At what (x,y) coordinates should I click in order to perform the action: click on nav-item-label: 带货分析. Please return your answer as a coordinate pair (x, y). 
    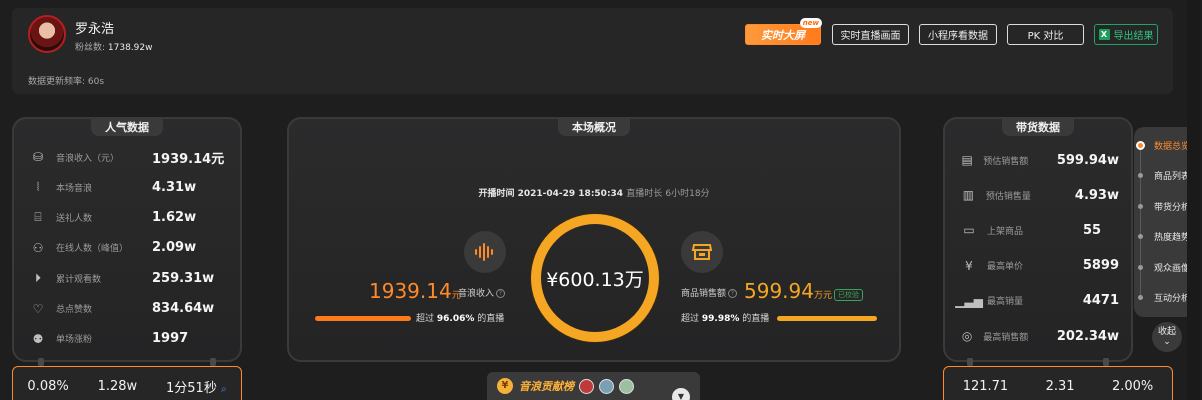
    Looking at the image, I should click on (1172, 207).